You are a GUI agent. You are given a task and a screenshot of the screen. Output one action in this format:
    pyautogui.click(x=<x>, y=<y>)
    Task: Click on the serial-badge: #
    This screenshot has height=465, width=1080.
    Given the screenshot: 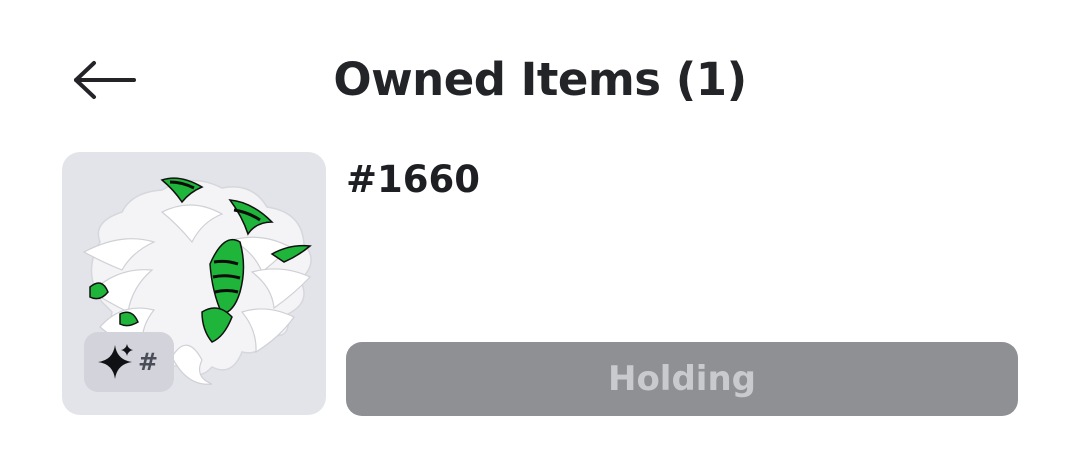 What is the action you would take?
    pyautogui.click(x=129, y=362)
    